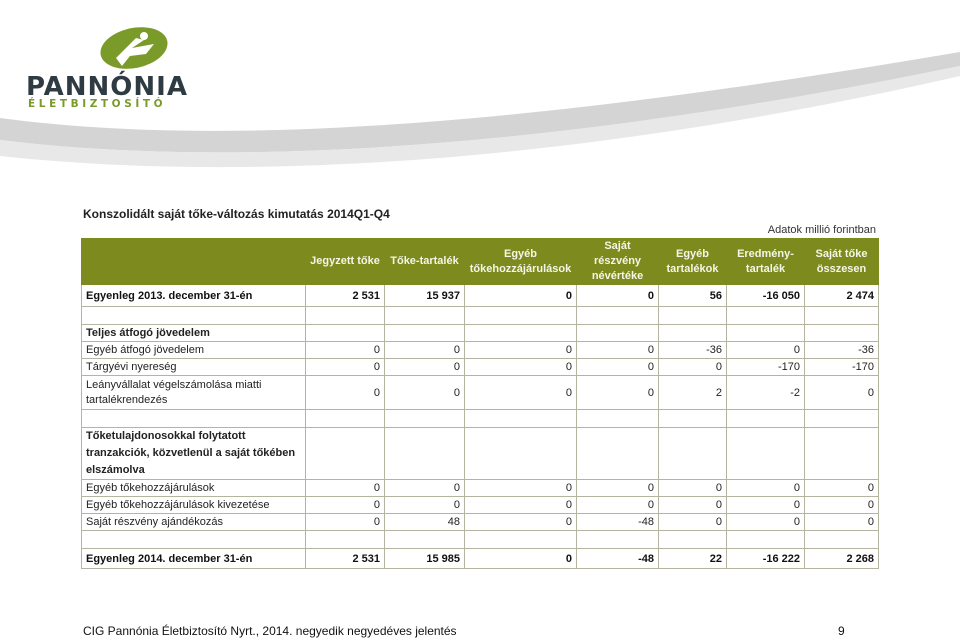 This screenshot has height=638, width=960. I want to click on value-cell: -16 050, so click(765, 295).